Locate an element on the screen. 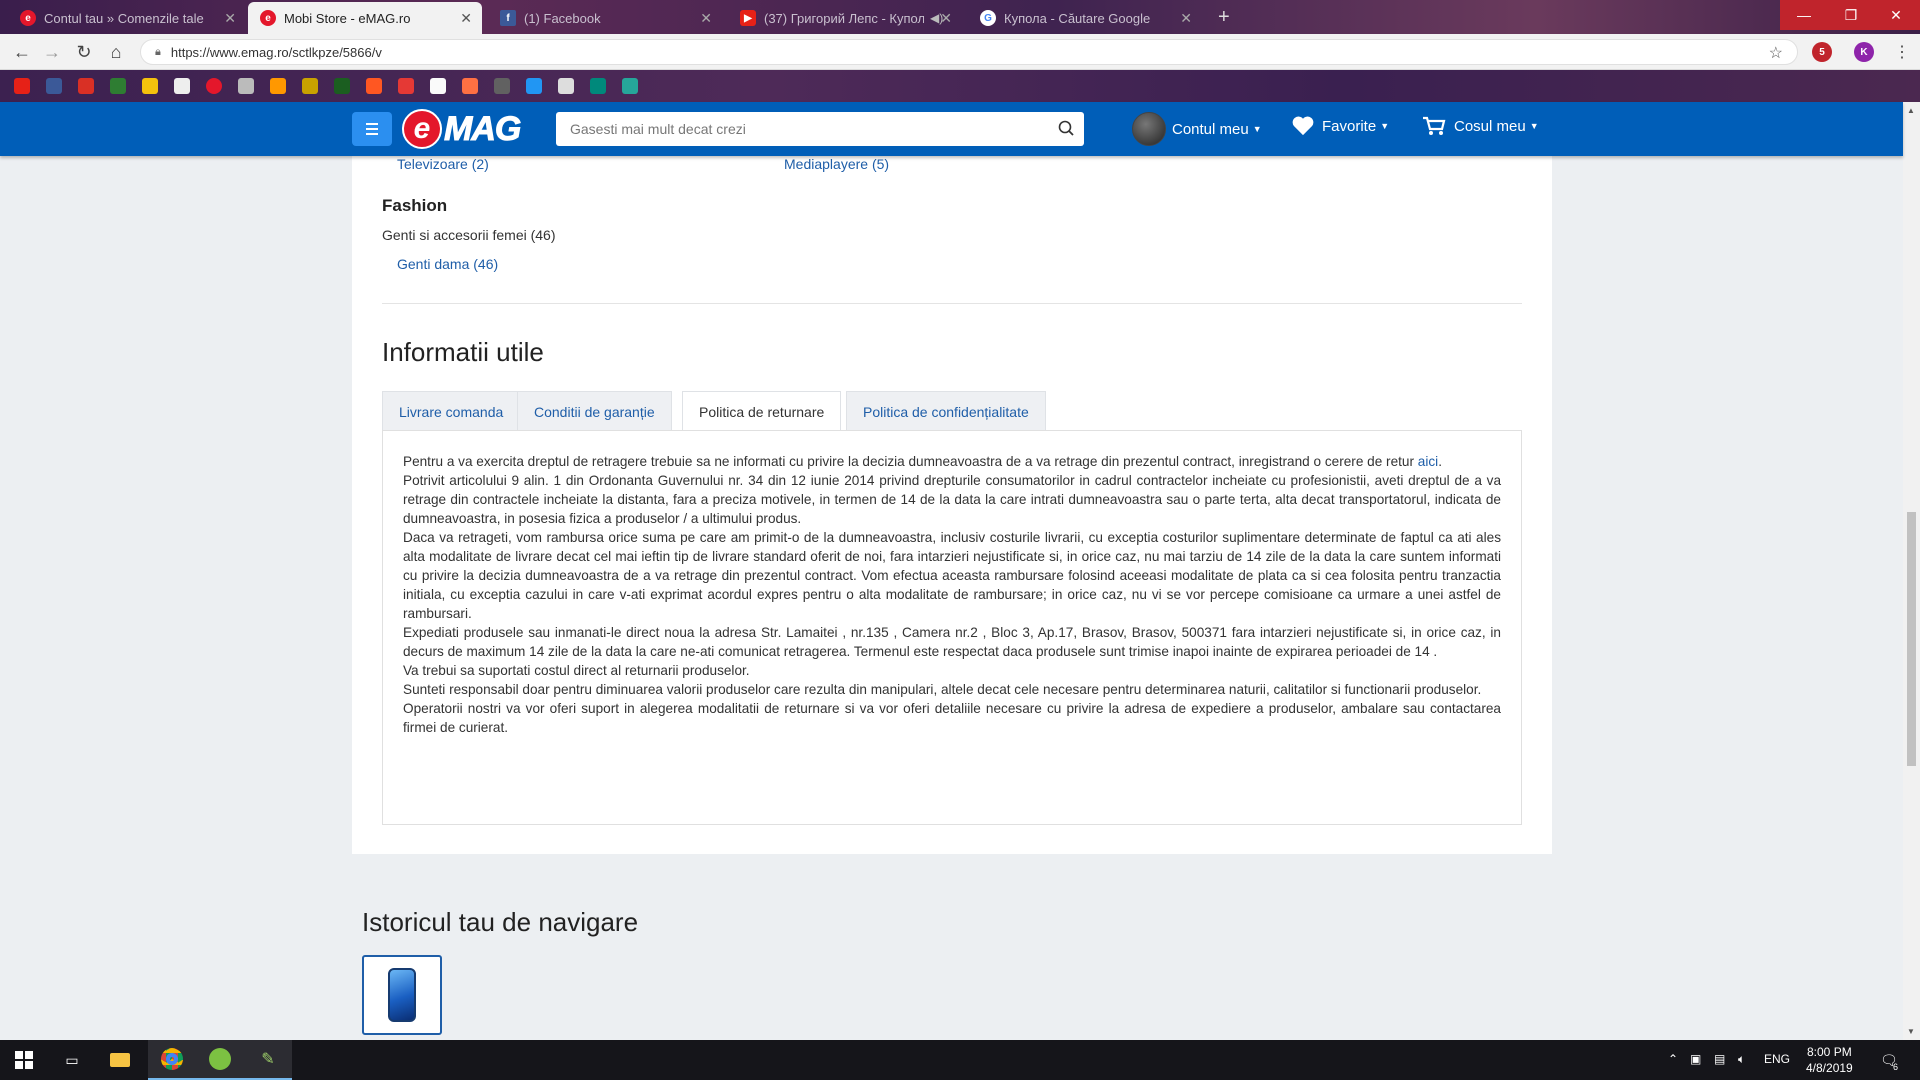 Image resolution: width=1920 pixels, height=1080 pixels. scroll-down-icon: ▼ is located at coordinates (1911, 1031).